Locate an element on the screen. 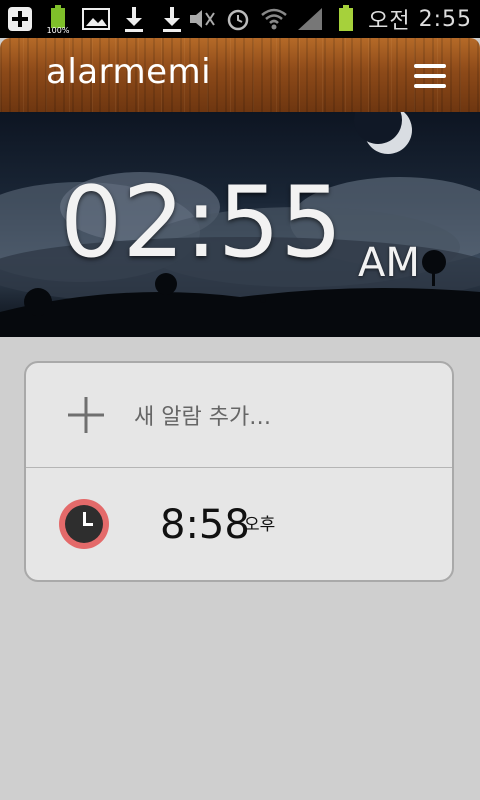 Image resolution: width=480 pixels, height=800 pixels. wifi-icon is located at coordinates (274, 19).